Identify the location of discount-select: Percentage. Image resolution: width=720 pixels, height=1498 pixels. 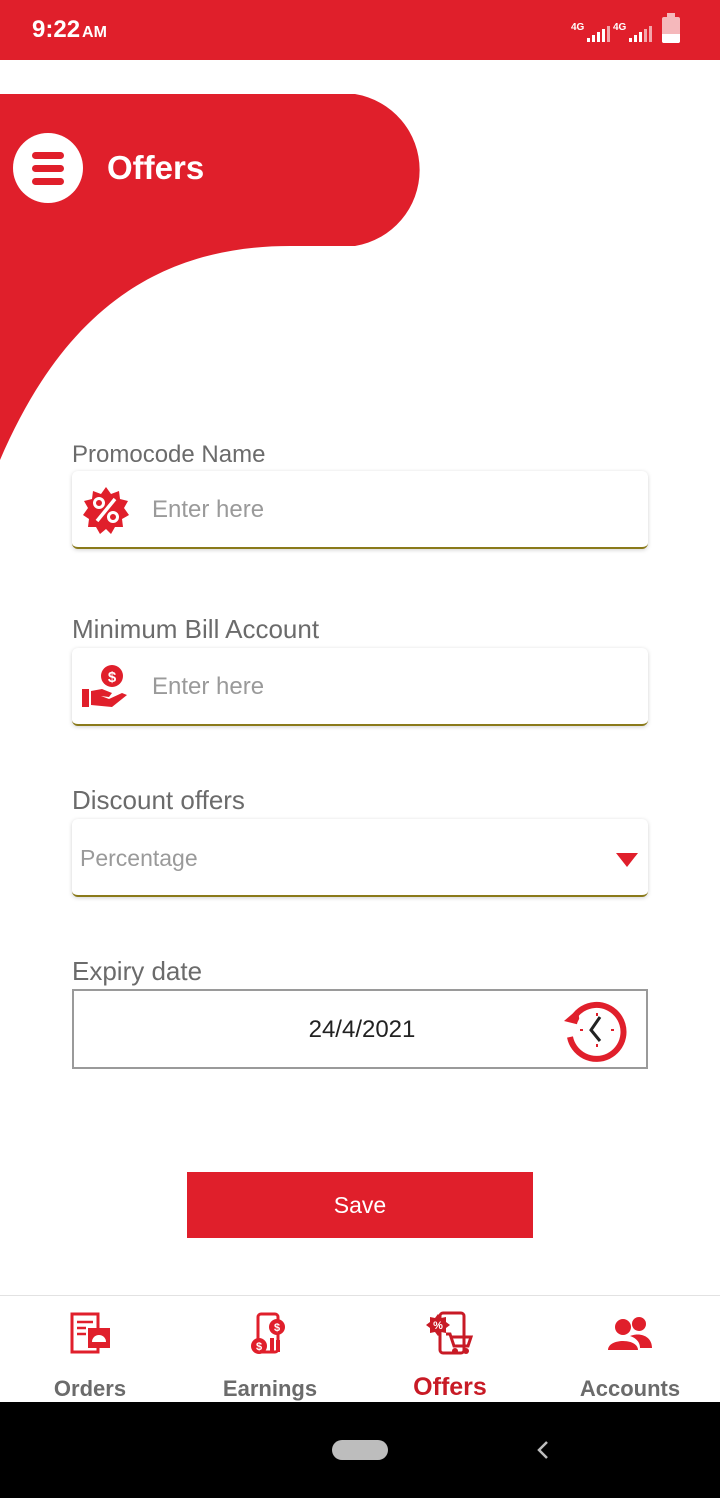
(360, 858).